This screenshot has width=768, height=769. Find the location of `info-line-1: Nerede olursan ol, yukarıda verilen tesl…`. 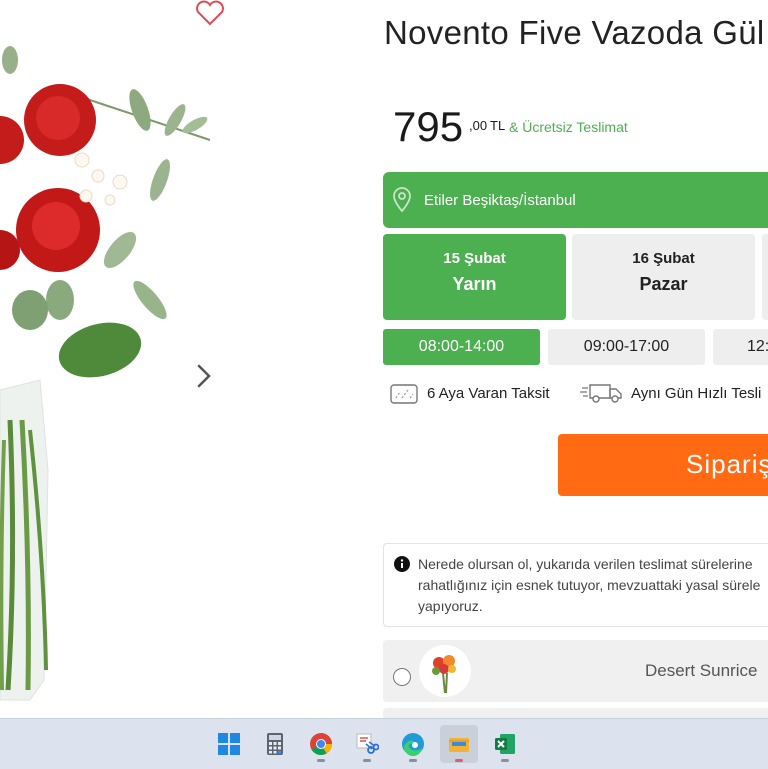

info-line-1: Nerede olursan ol, yukarıda verilen tesl… is located at coordinates (585, 564).